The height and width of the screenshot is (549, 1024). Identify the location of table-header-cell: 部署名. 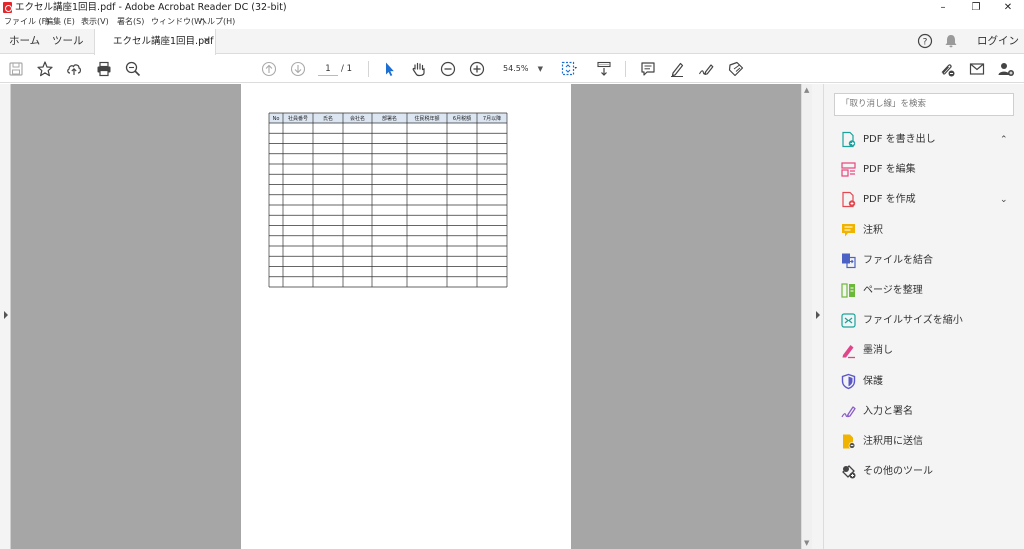
(389, 118).